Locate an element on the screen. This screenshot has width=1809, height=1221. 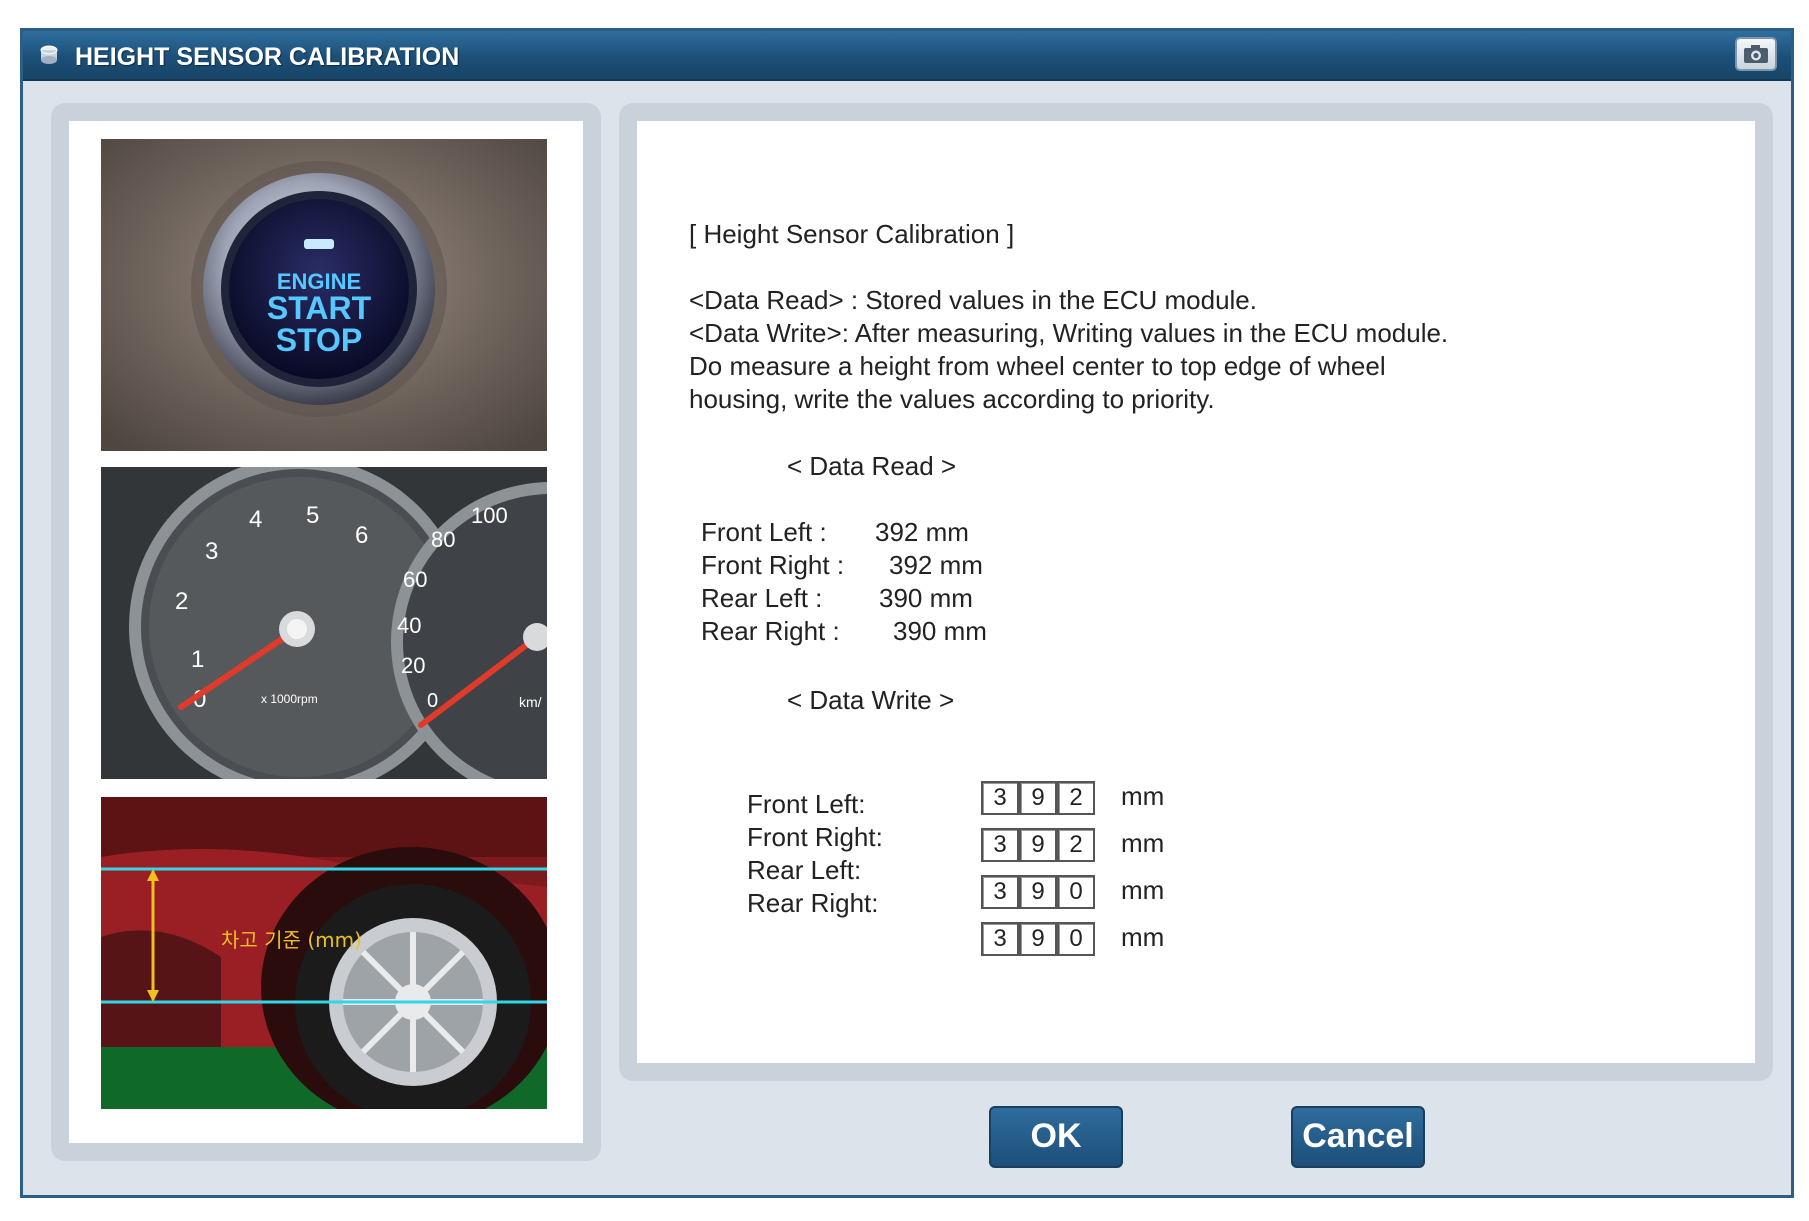
tach-tick-2: 2 is located at coordinates (181, 601).